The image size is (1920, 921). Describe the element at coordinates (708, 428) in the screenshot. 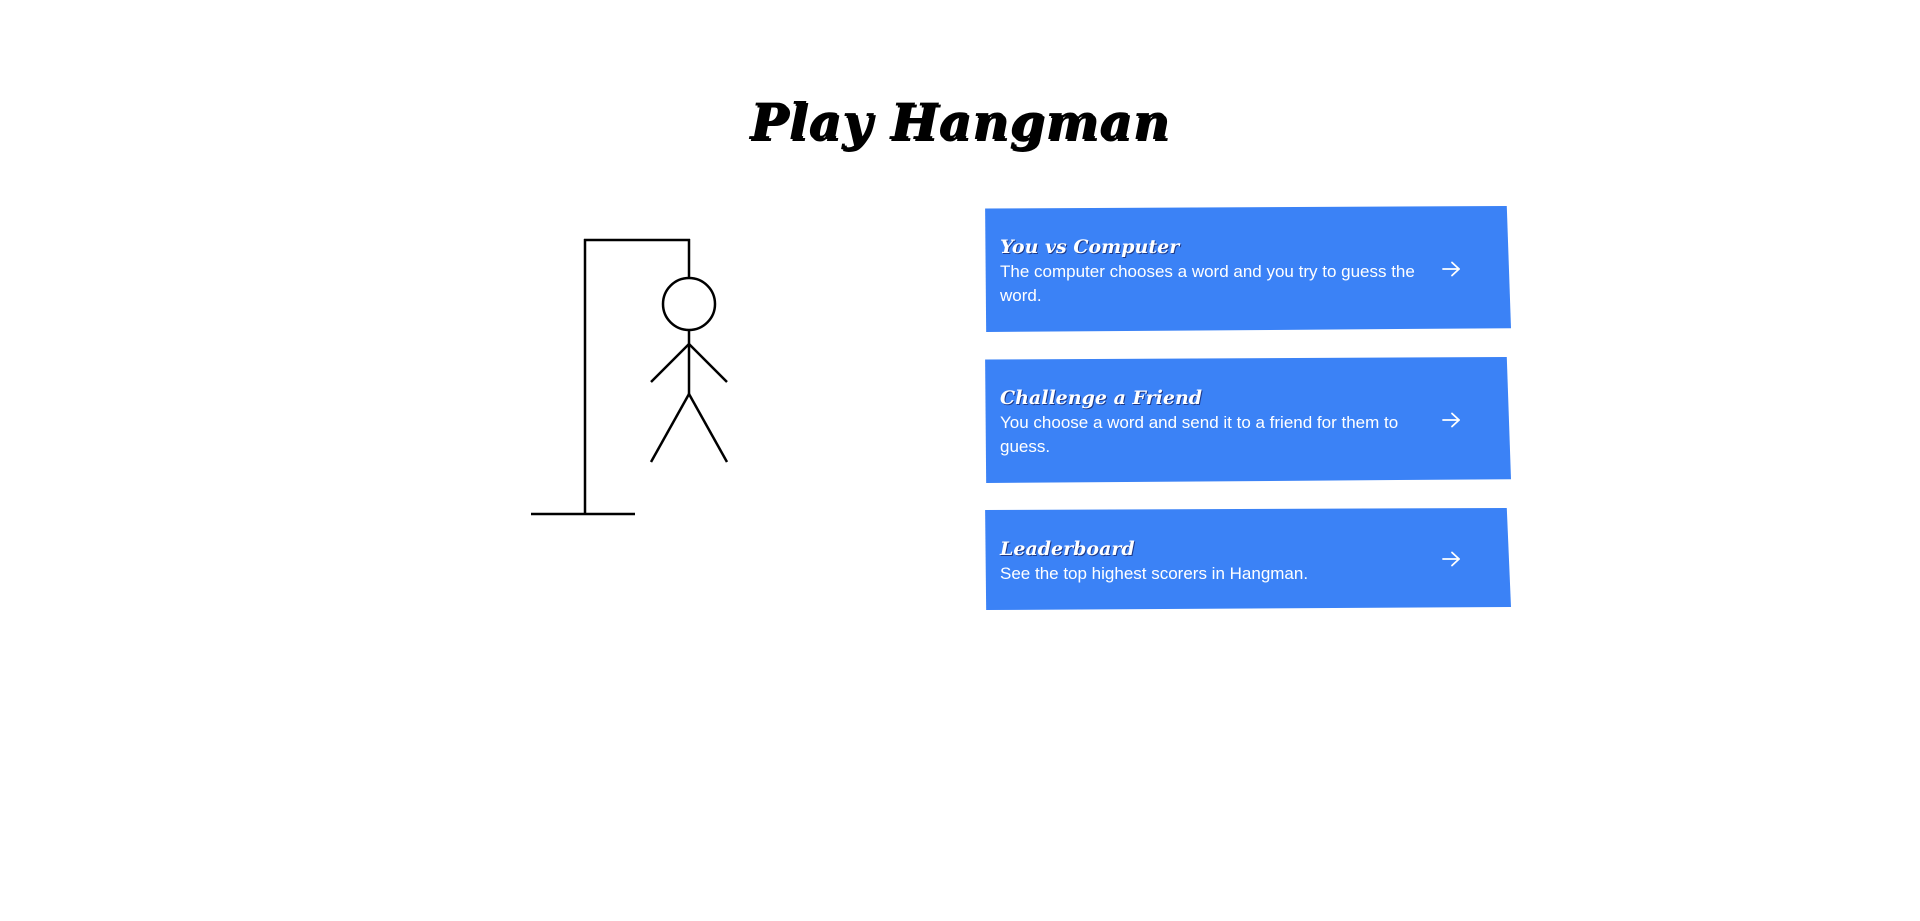

I see `figure-right-leg` at that location.